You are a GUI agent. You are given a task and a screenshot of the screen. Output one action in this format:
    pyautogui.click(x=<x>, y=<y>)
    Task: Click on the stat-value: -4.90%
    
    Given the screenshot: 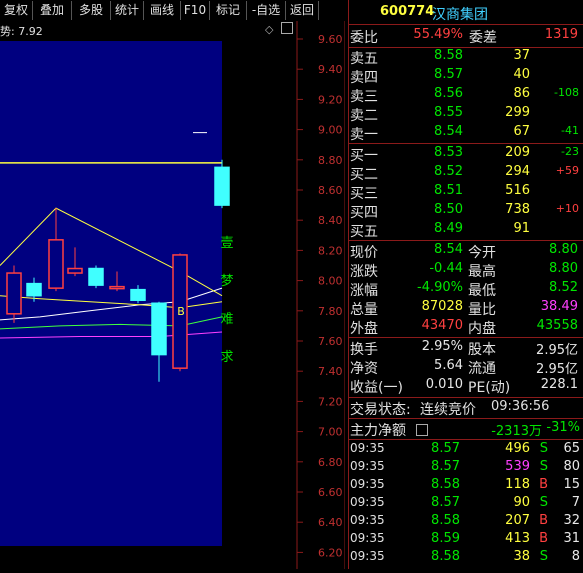 What is the action you would take?
    pyautogui.click(x=440, y=287)
    